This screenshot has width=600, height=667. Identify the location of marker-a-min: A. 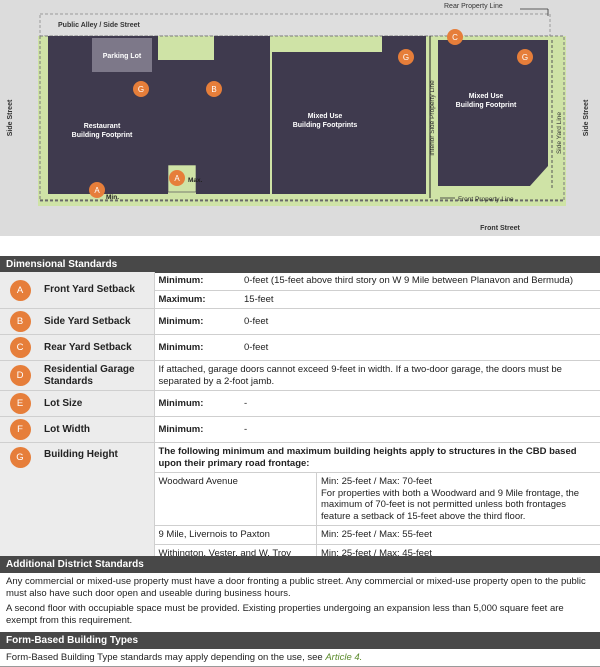
(97, 190).